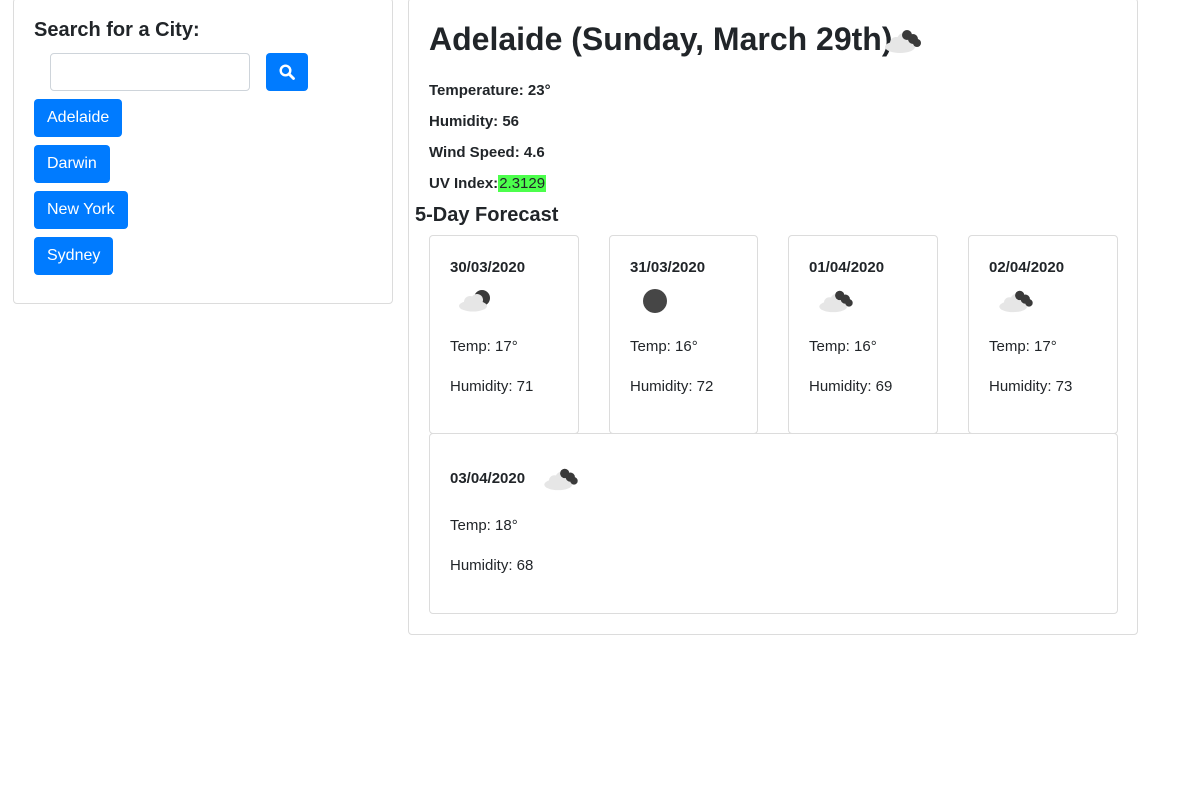  I want to click on humidity-label: Humidity:, so click(464, 121).